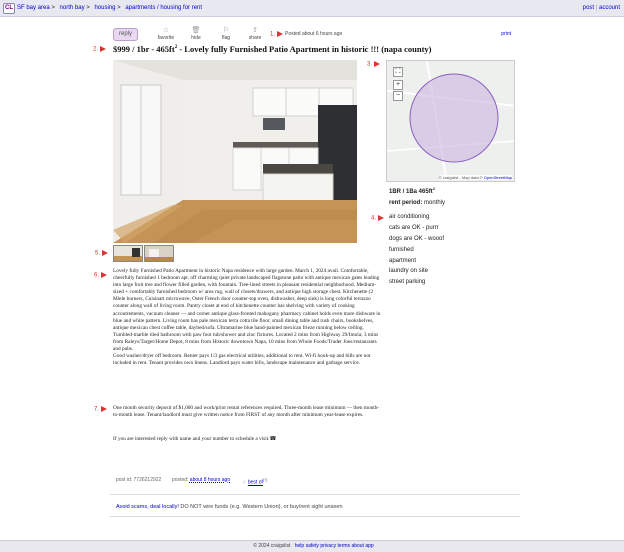 The width and height of the screenshot is (624, 552). What do you see at coordinates (588, 8) in the screenshot?
I see `post-link: post` at bounding box center [588, 8].